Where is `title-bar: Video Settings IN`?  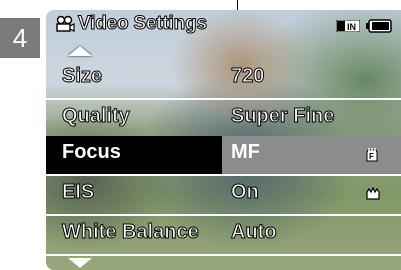
title-bar: Video Settings IN is located at coordinates (223, 25).